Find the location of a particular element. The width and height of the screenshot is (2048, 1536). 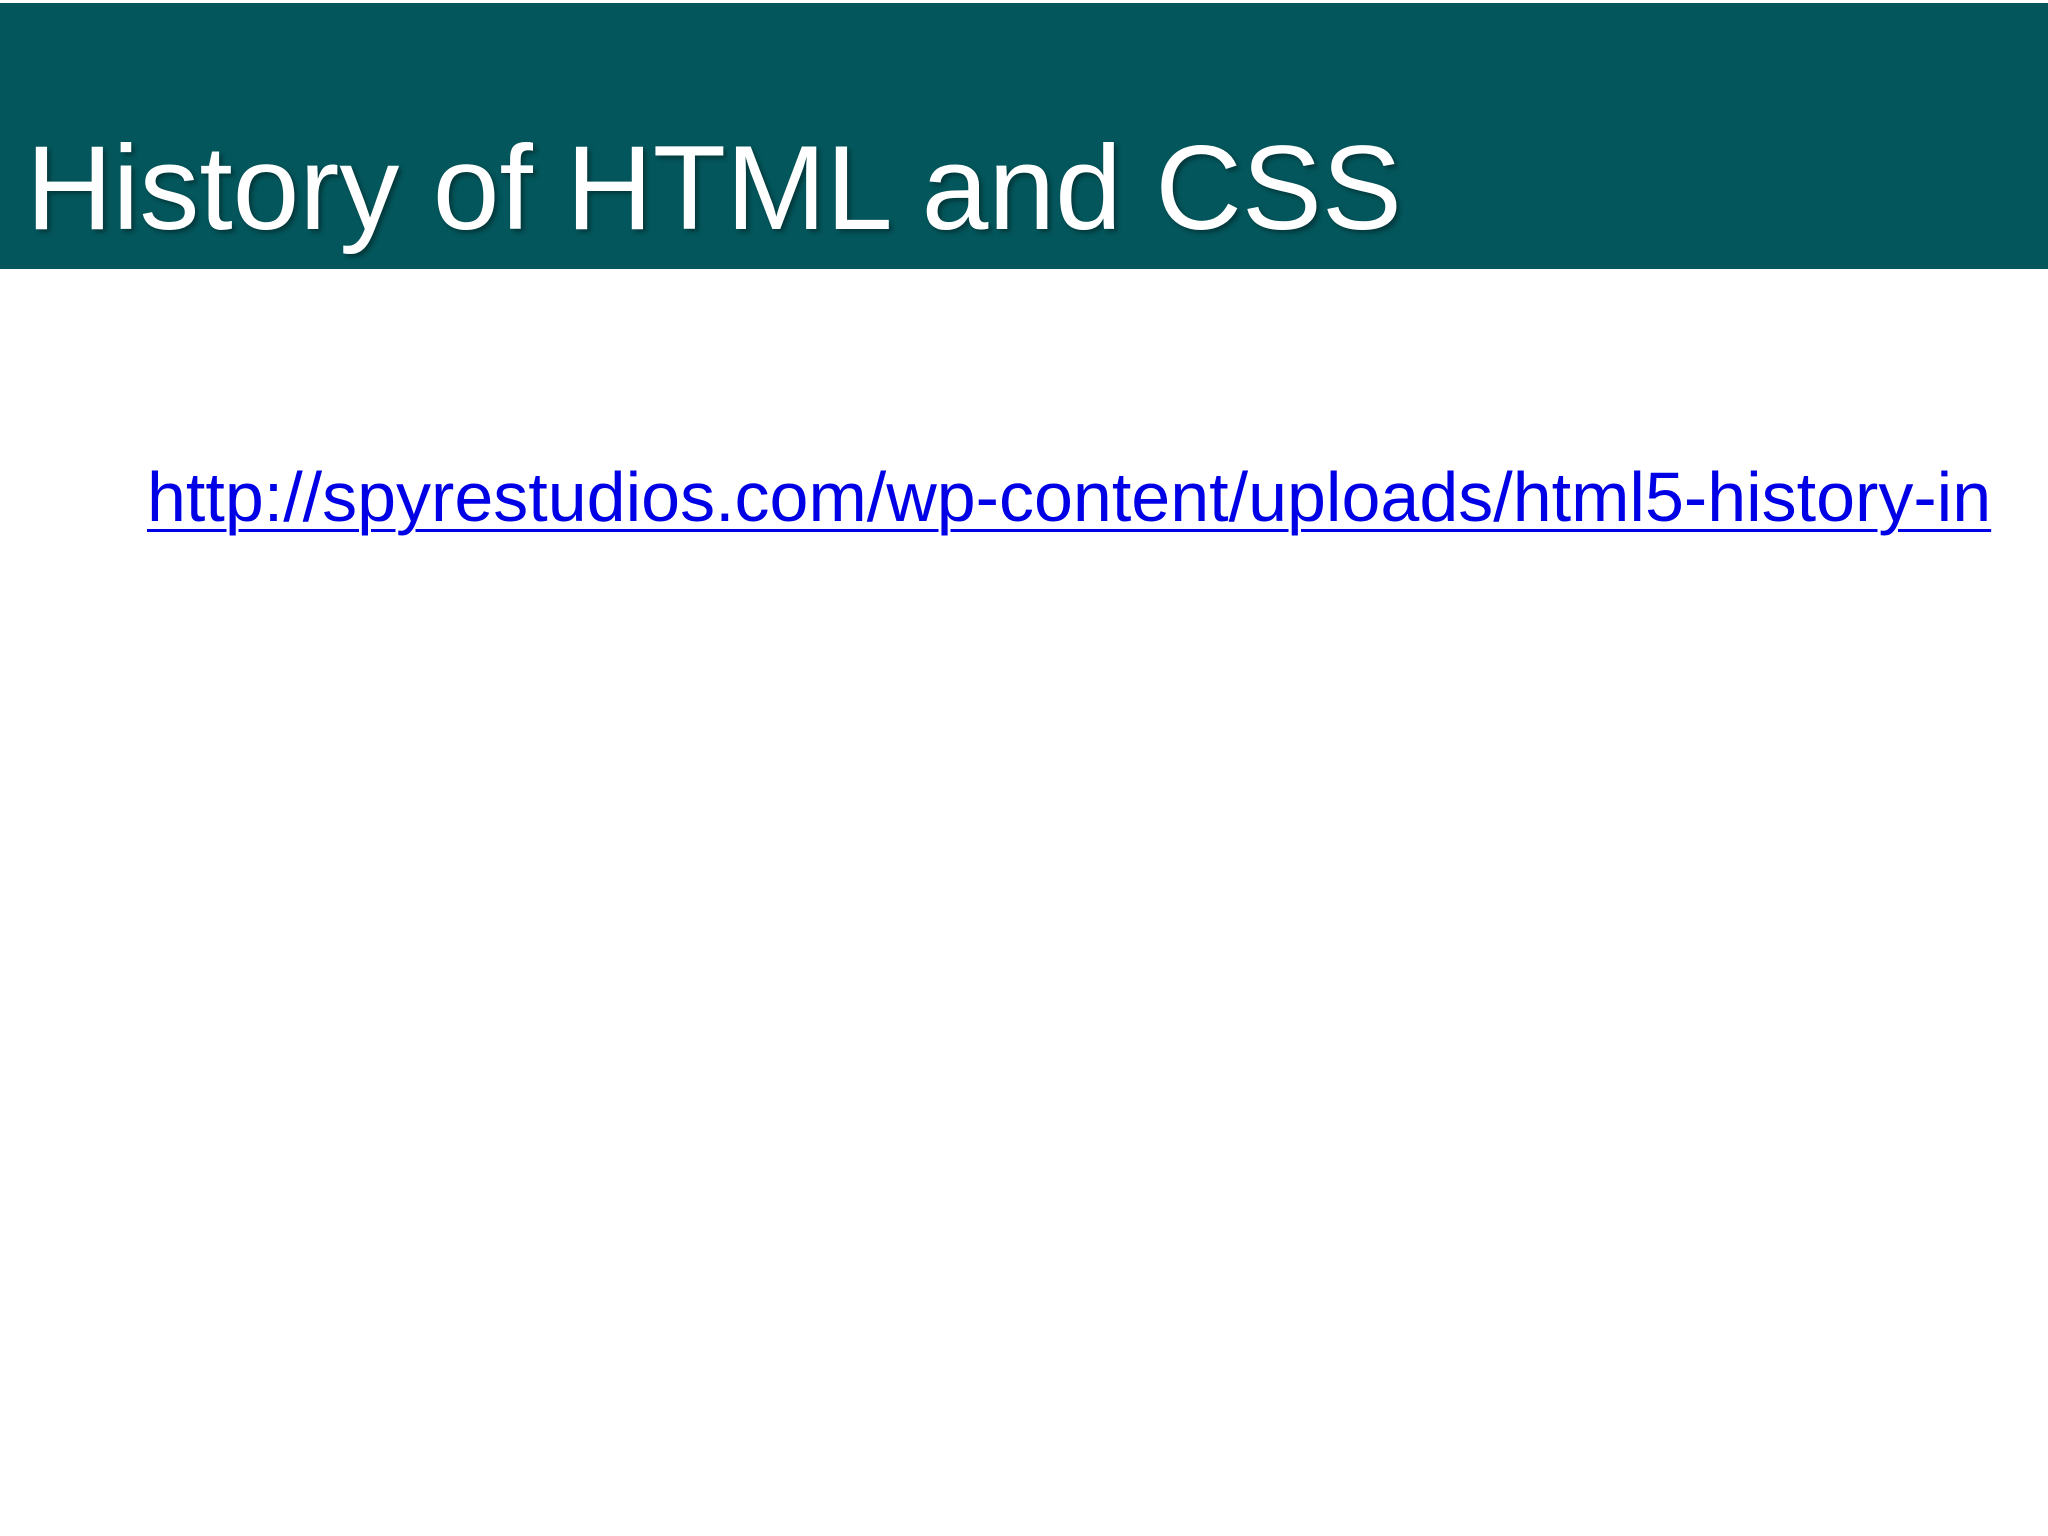

slide-title: History of HTML and CSS is located at coordinates (714, 188).